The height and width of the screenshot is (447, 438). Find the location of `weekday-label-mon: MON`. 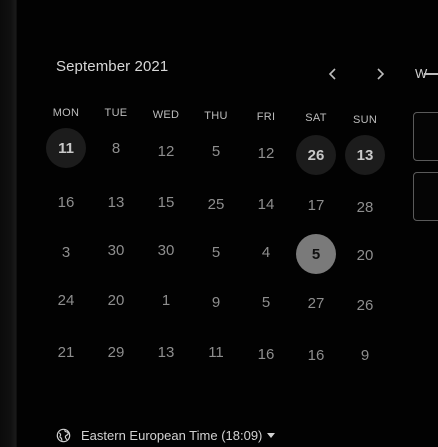

weekday-label-mon: MON is located at coordinates (66, 113).